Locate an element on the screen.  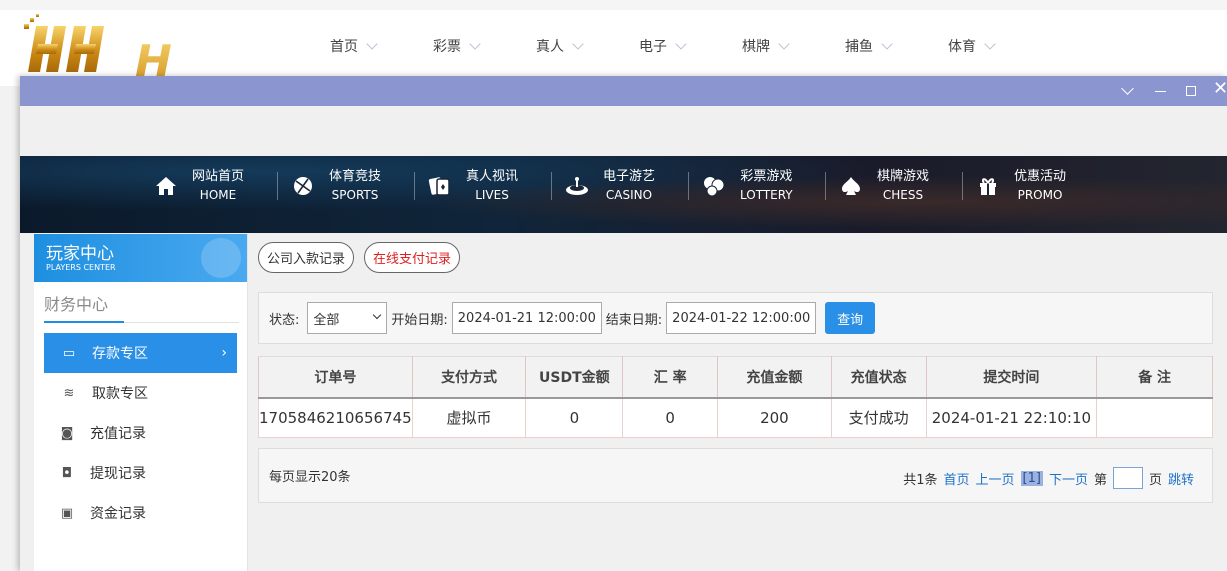
spade-icon is located at coordinates (851, 186).